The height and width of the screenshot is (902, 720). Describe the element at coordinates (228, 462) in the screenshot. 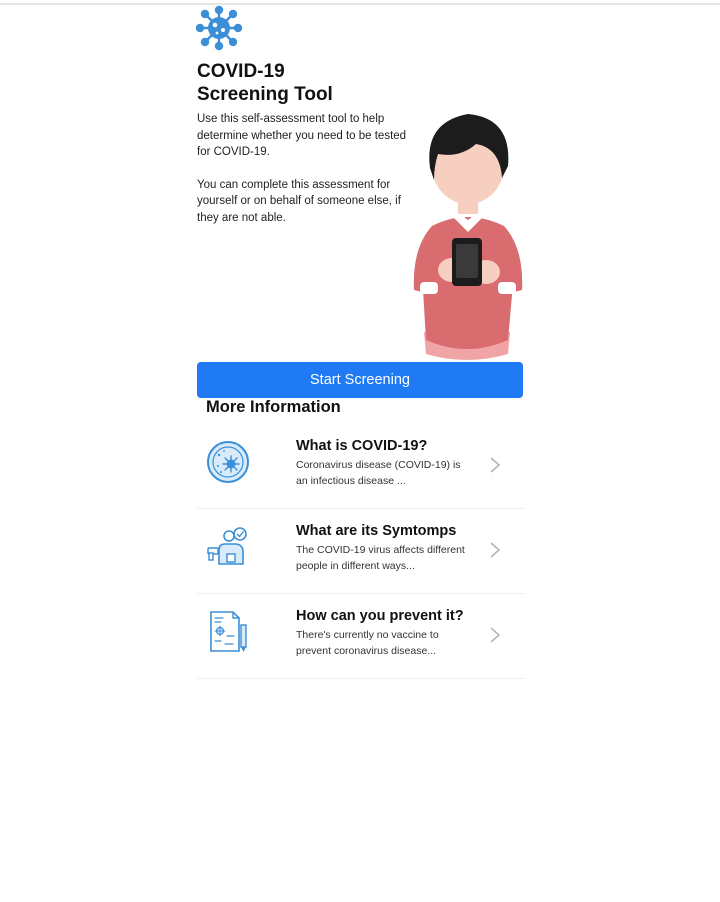

I see `virus-petri-dish-icon` at that location.